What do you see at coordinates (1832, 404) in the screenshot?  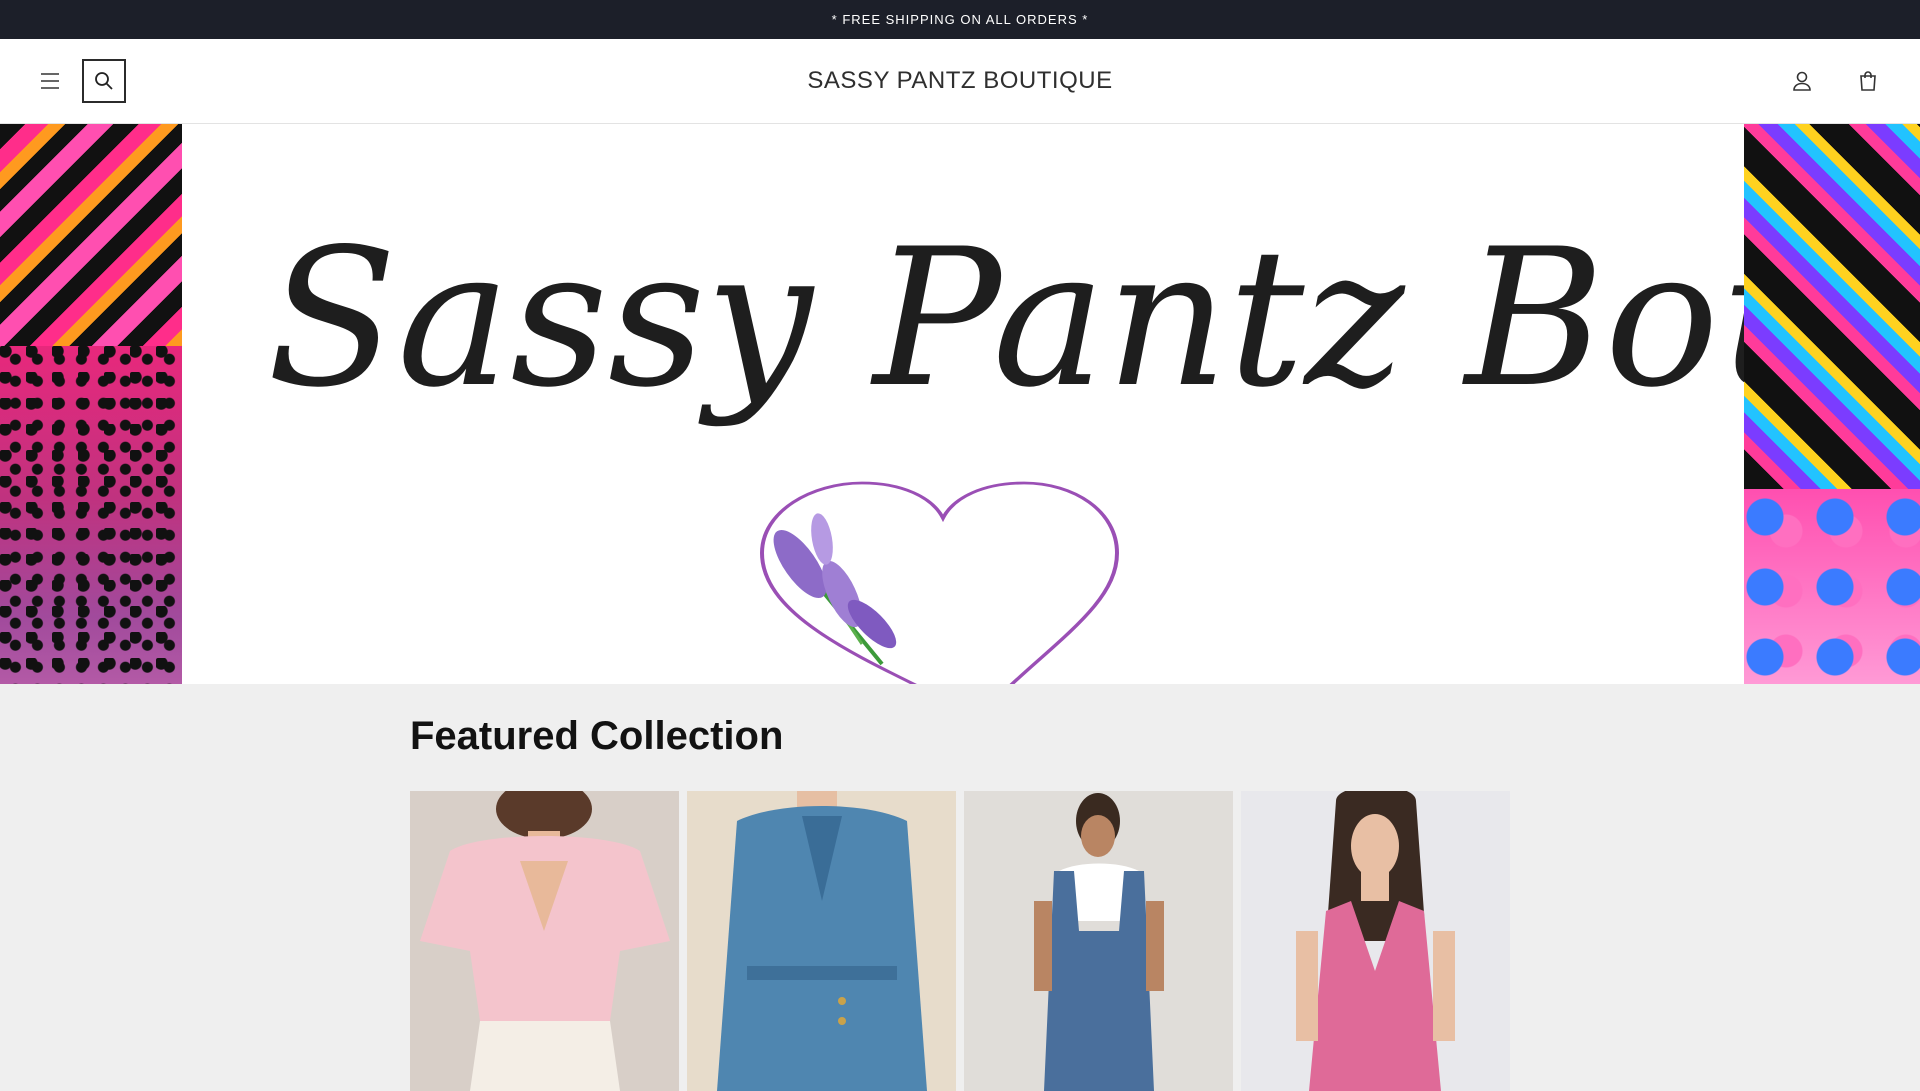 I see `hero-pattern-right` at bounding box center [1832, 404].